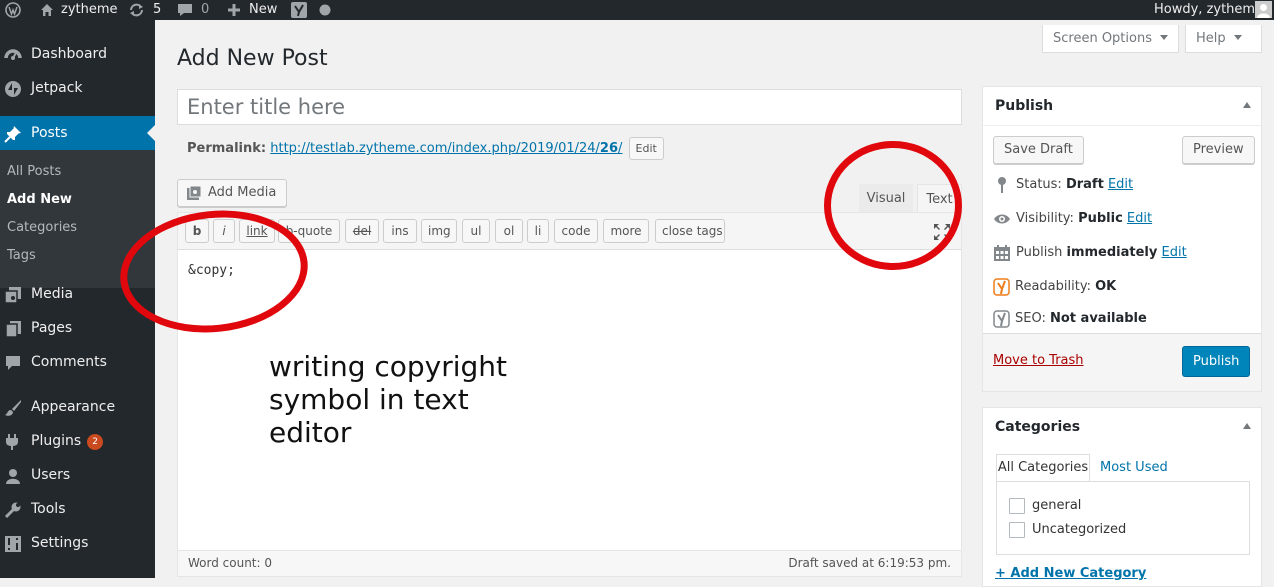  Describe the element at coordinates (73, 407) in the screenshot. I see `sidebar-item-label: Appearance` at that location.